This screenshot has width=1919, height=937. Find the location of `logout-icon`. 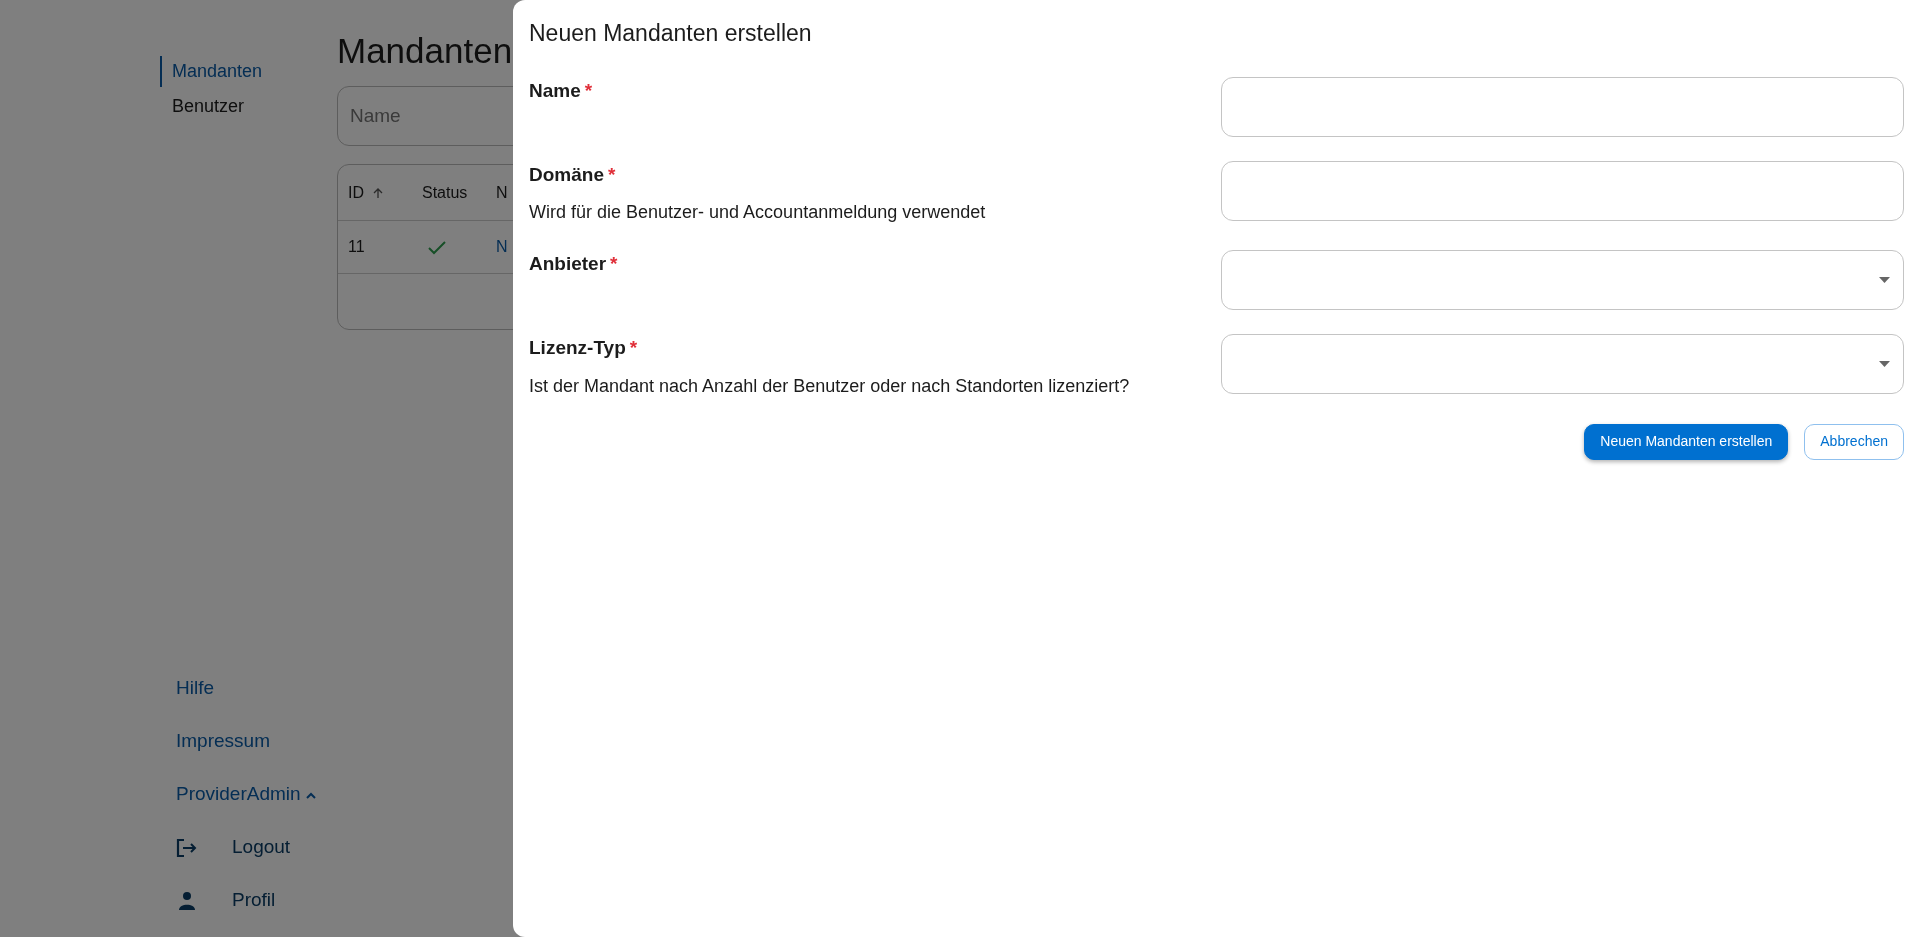

logout-icon is located at coordinates (187, 847).